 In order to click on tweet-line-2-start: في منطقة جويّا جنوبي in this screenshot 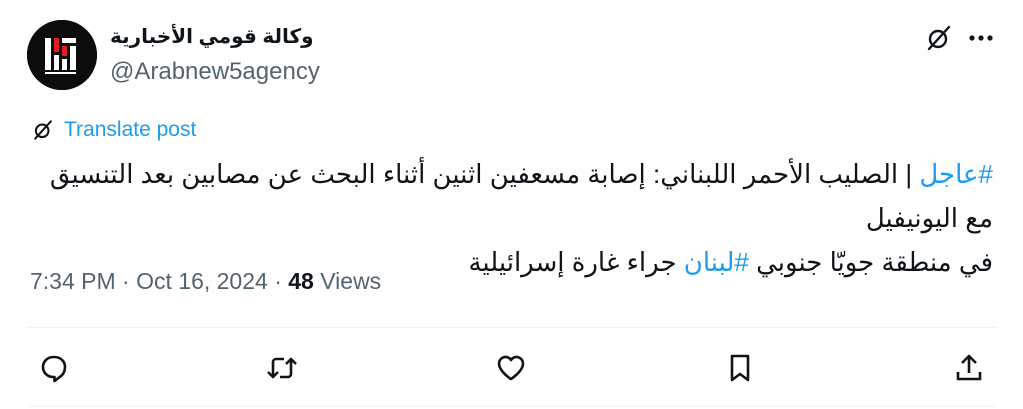, I will do `click(874, 262)`.